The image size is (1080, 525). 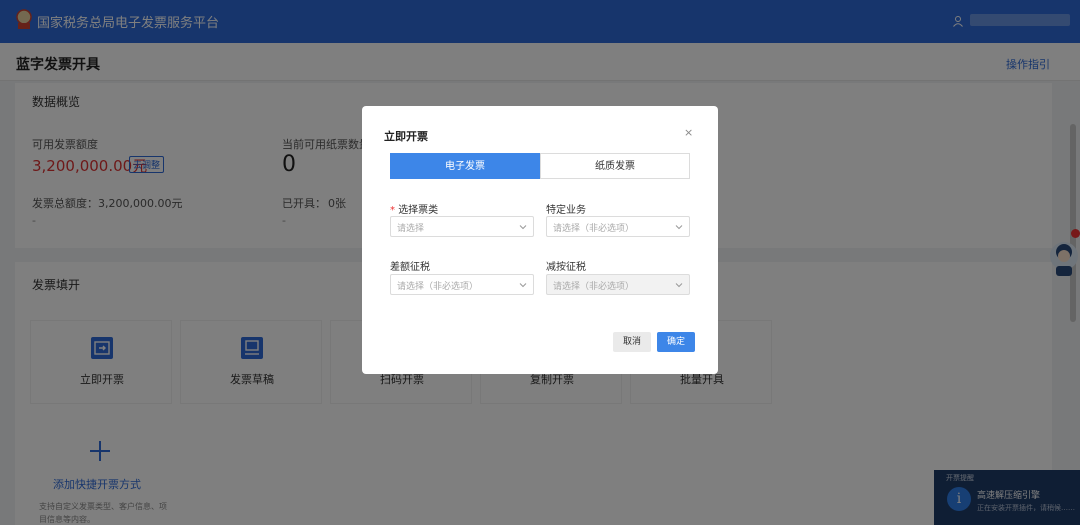 I want to click on diff-tax-placeholder: 请选择（非必选项）, so click(x=438, y=287).